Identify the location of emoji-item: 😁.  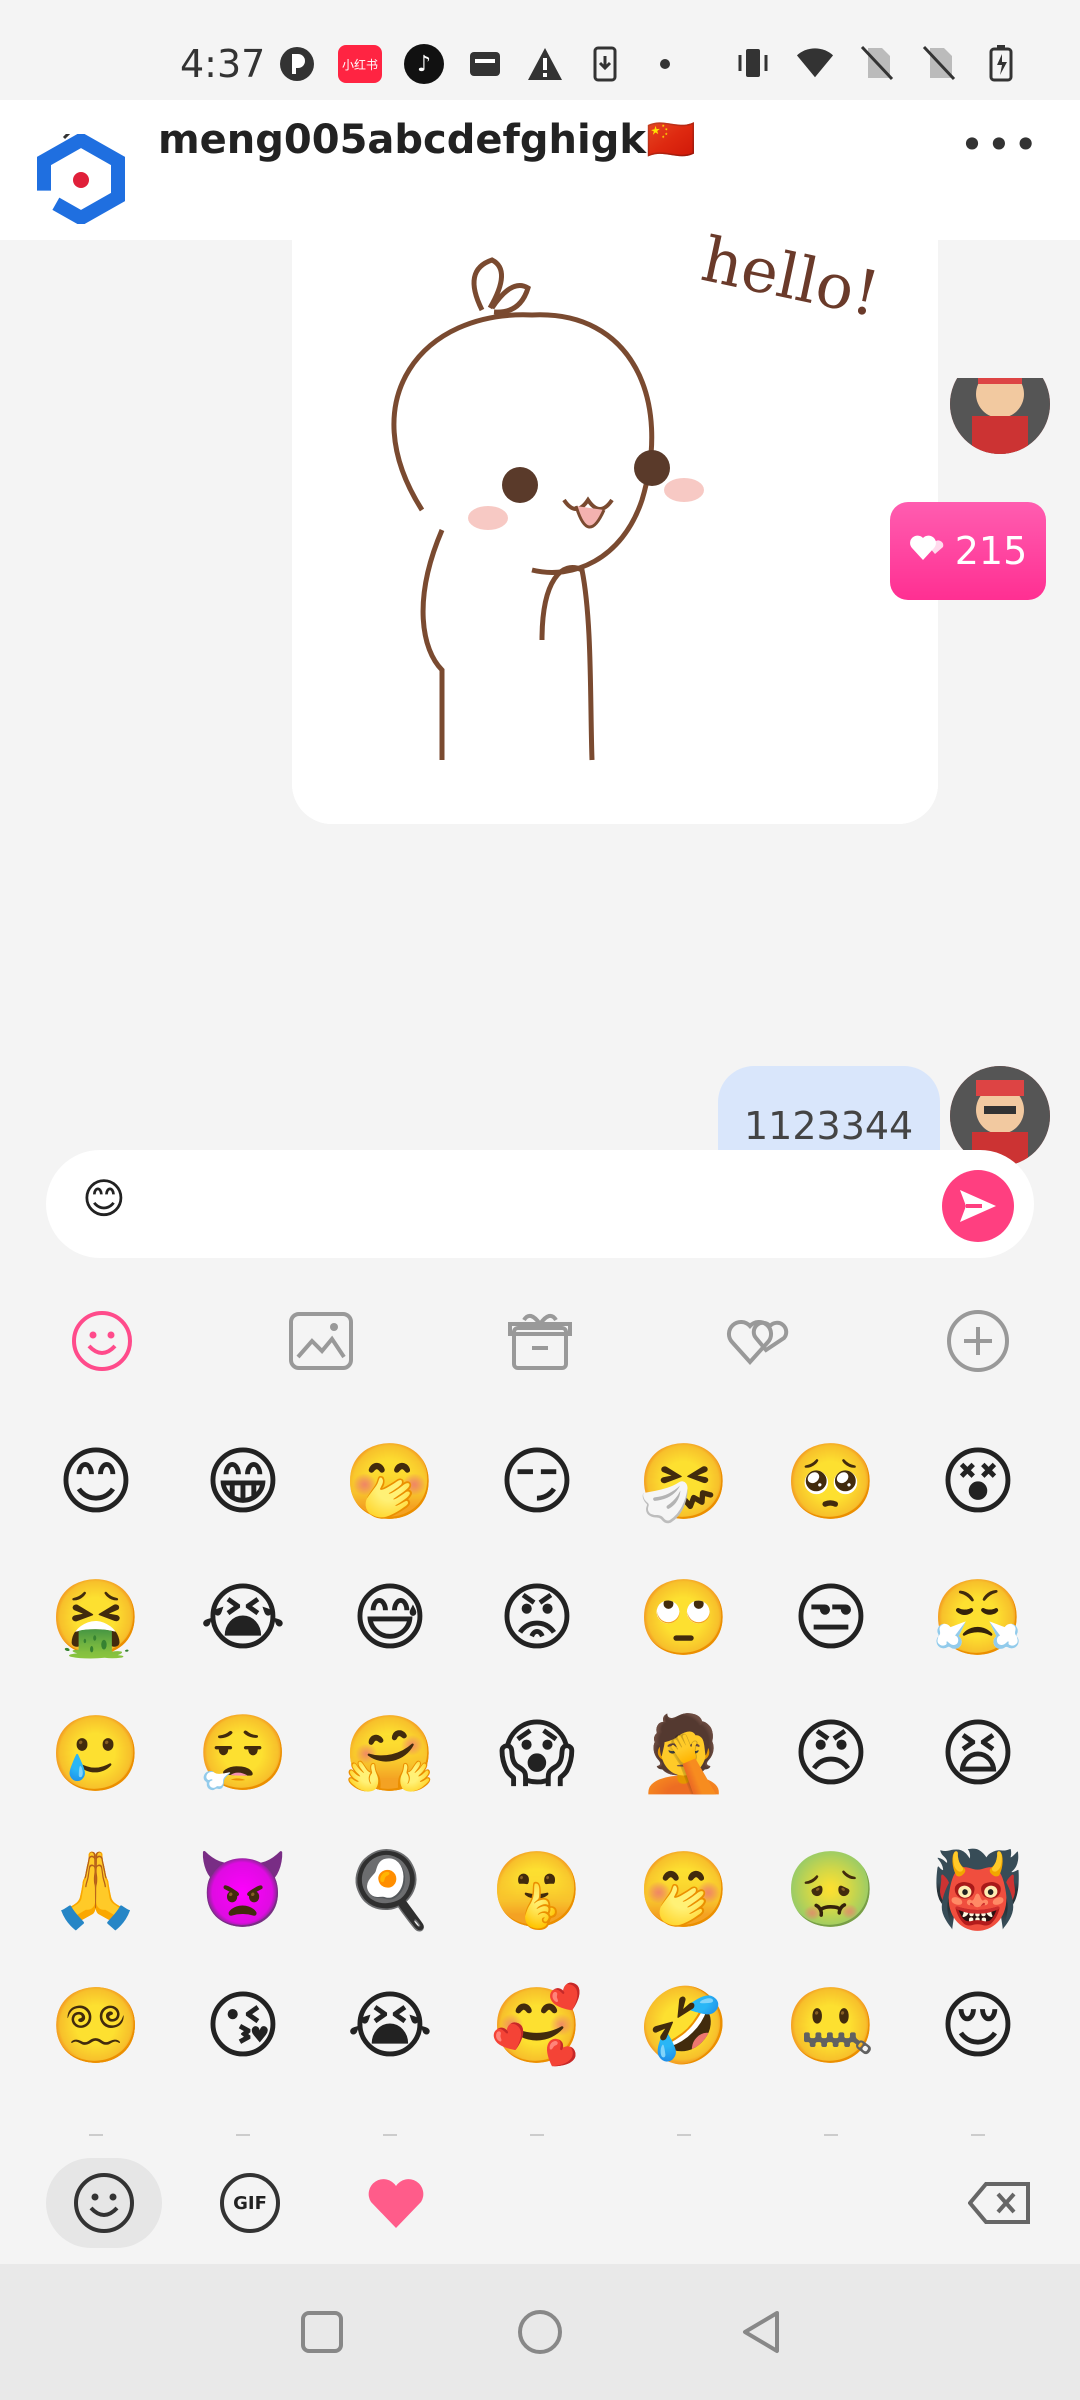
(243, 1482).